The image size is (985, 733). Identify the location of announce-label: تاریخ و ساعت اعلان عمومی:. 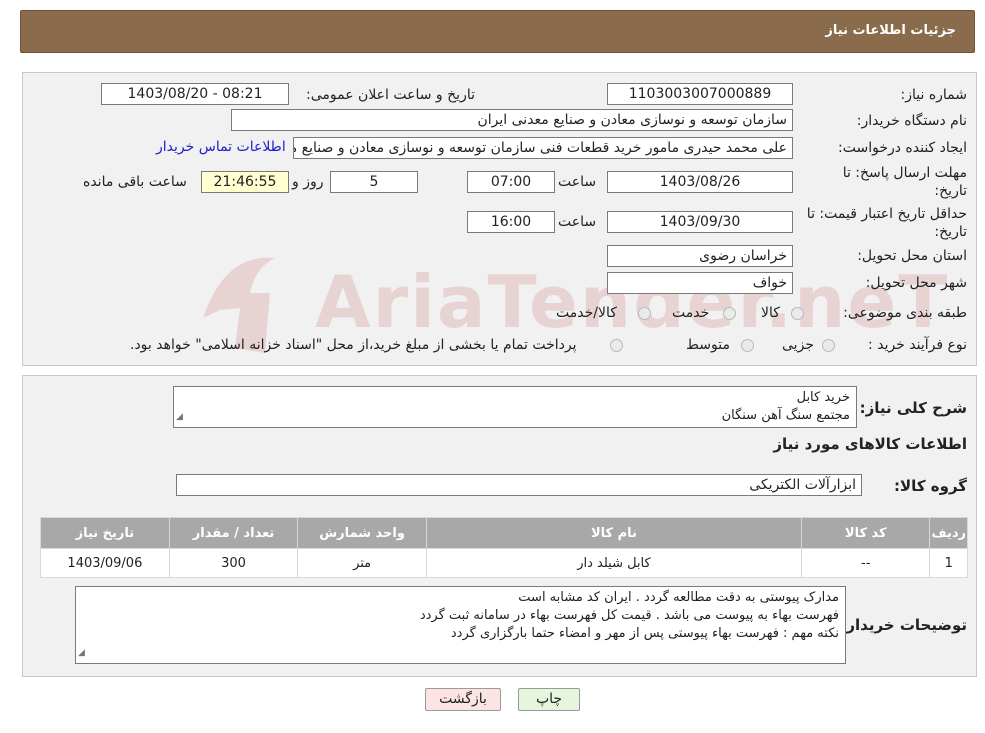
(390, 95).